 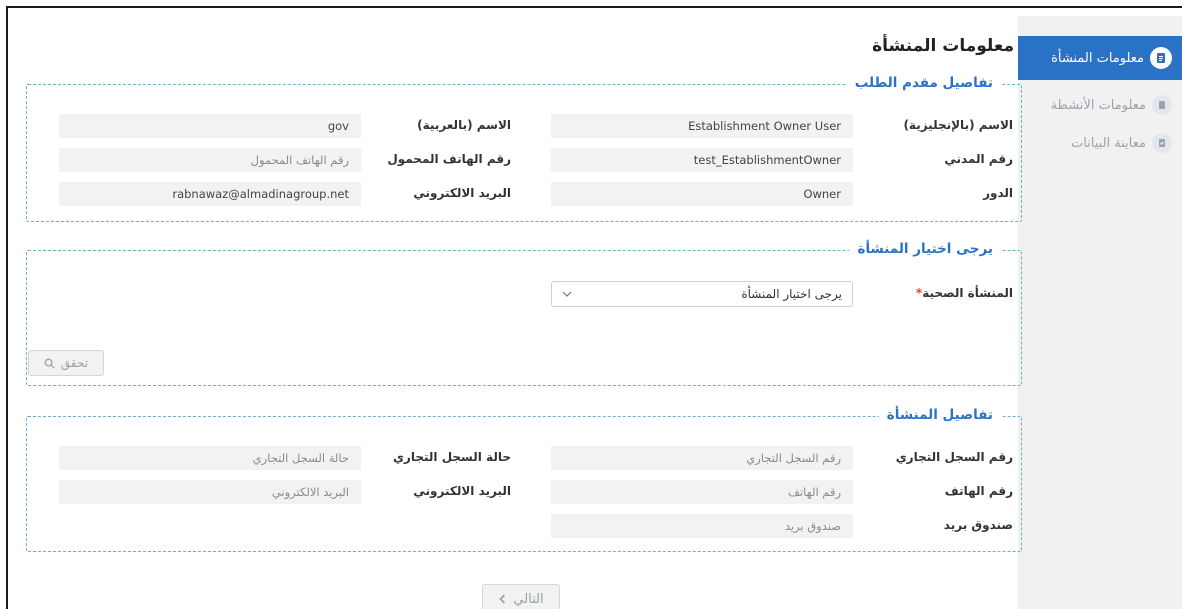 What do you see at coordinates (702, 294) in the screenshot?
I see `facility-select: يرجى اختيار المنشأة` at bounding box center [702, 294].